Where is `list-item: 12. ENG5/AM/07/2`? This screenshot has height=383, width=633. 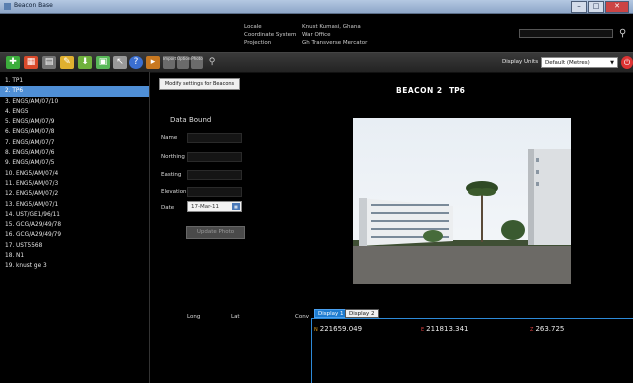 list-item: 12. ENG5/AM/07/2 is located at coordinates (74, 194).